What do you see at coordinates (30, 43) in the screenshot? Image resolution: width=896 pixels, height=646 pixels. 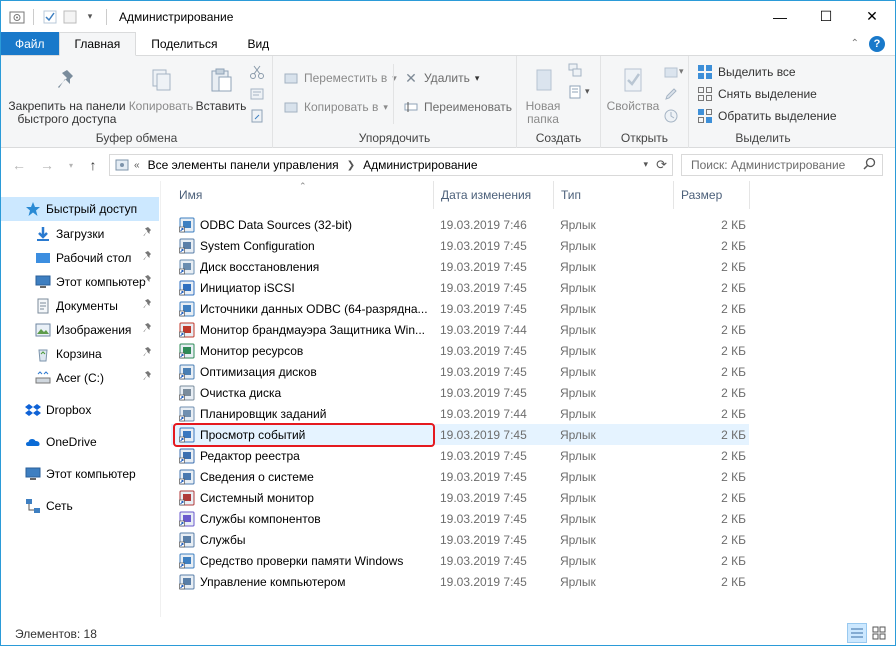 I see `tab-file: Файл` at bounding box center [30, 43].